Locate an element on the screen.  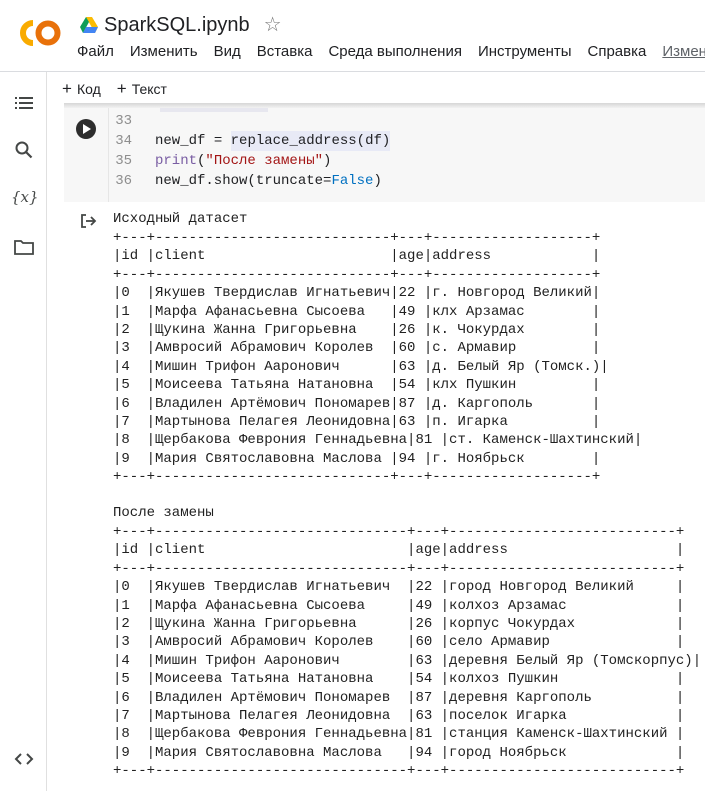
code-text: print is located at coordinates (176, 161).